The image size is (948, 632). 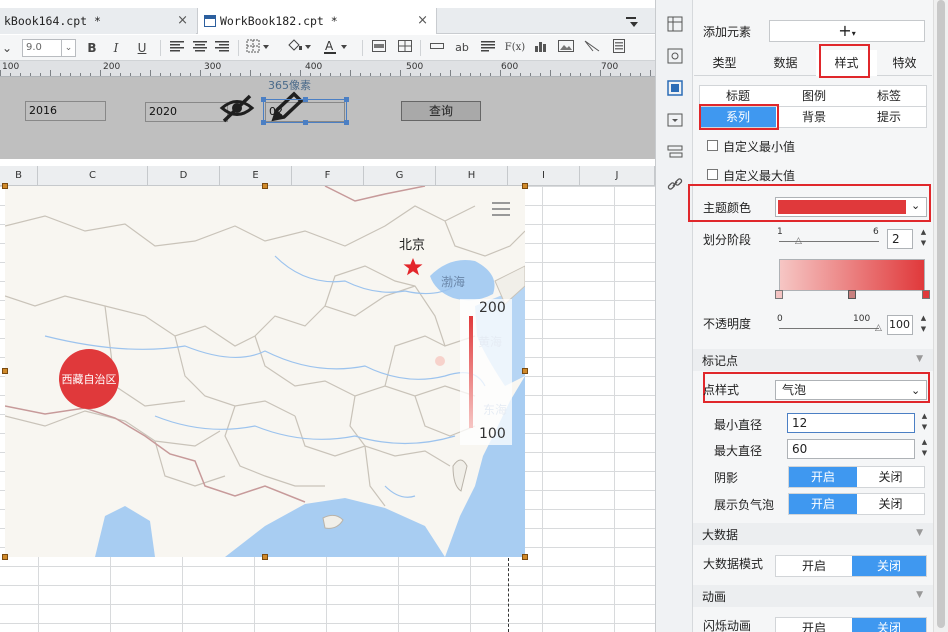 What do you see at coordinates (177, 48) in the screenshot?
I see `align-left-icon` at bounding box center [177, 48].